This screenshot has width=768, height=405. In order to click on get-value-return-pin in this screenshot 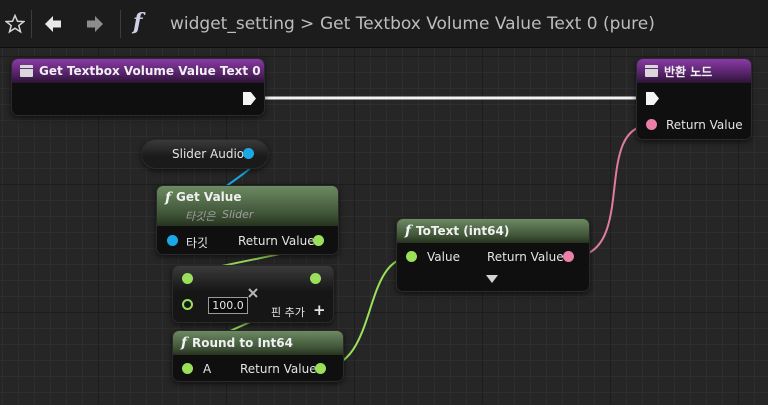, I will do `click(318, 240)`.